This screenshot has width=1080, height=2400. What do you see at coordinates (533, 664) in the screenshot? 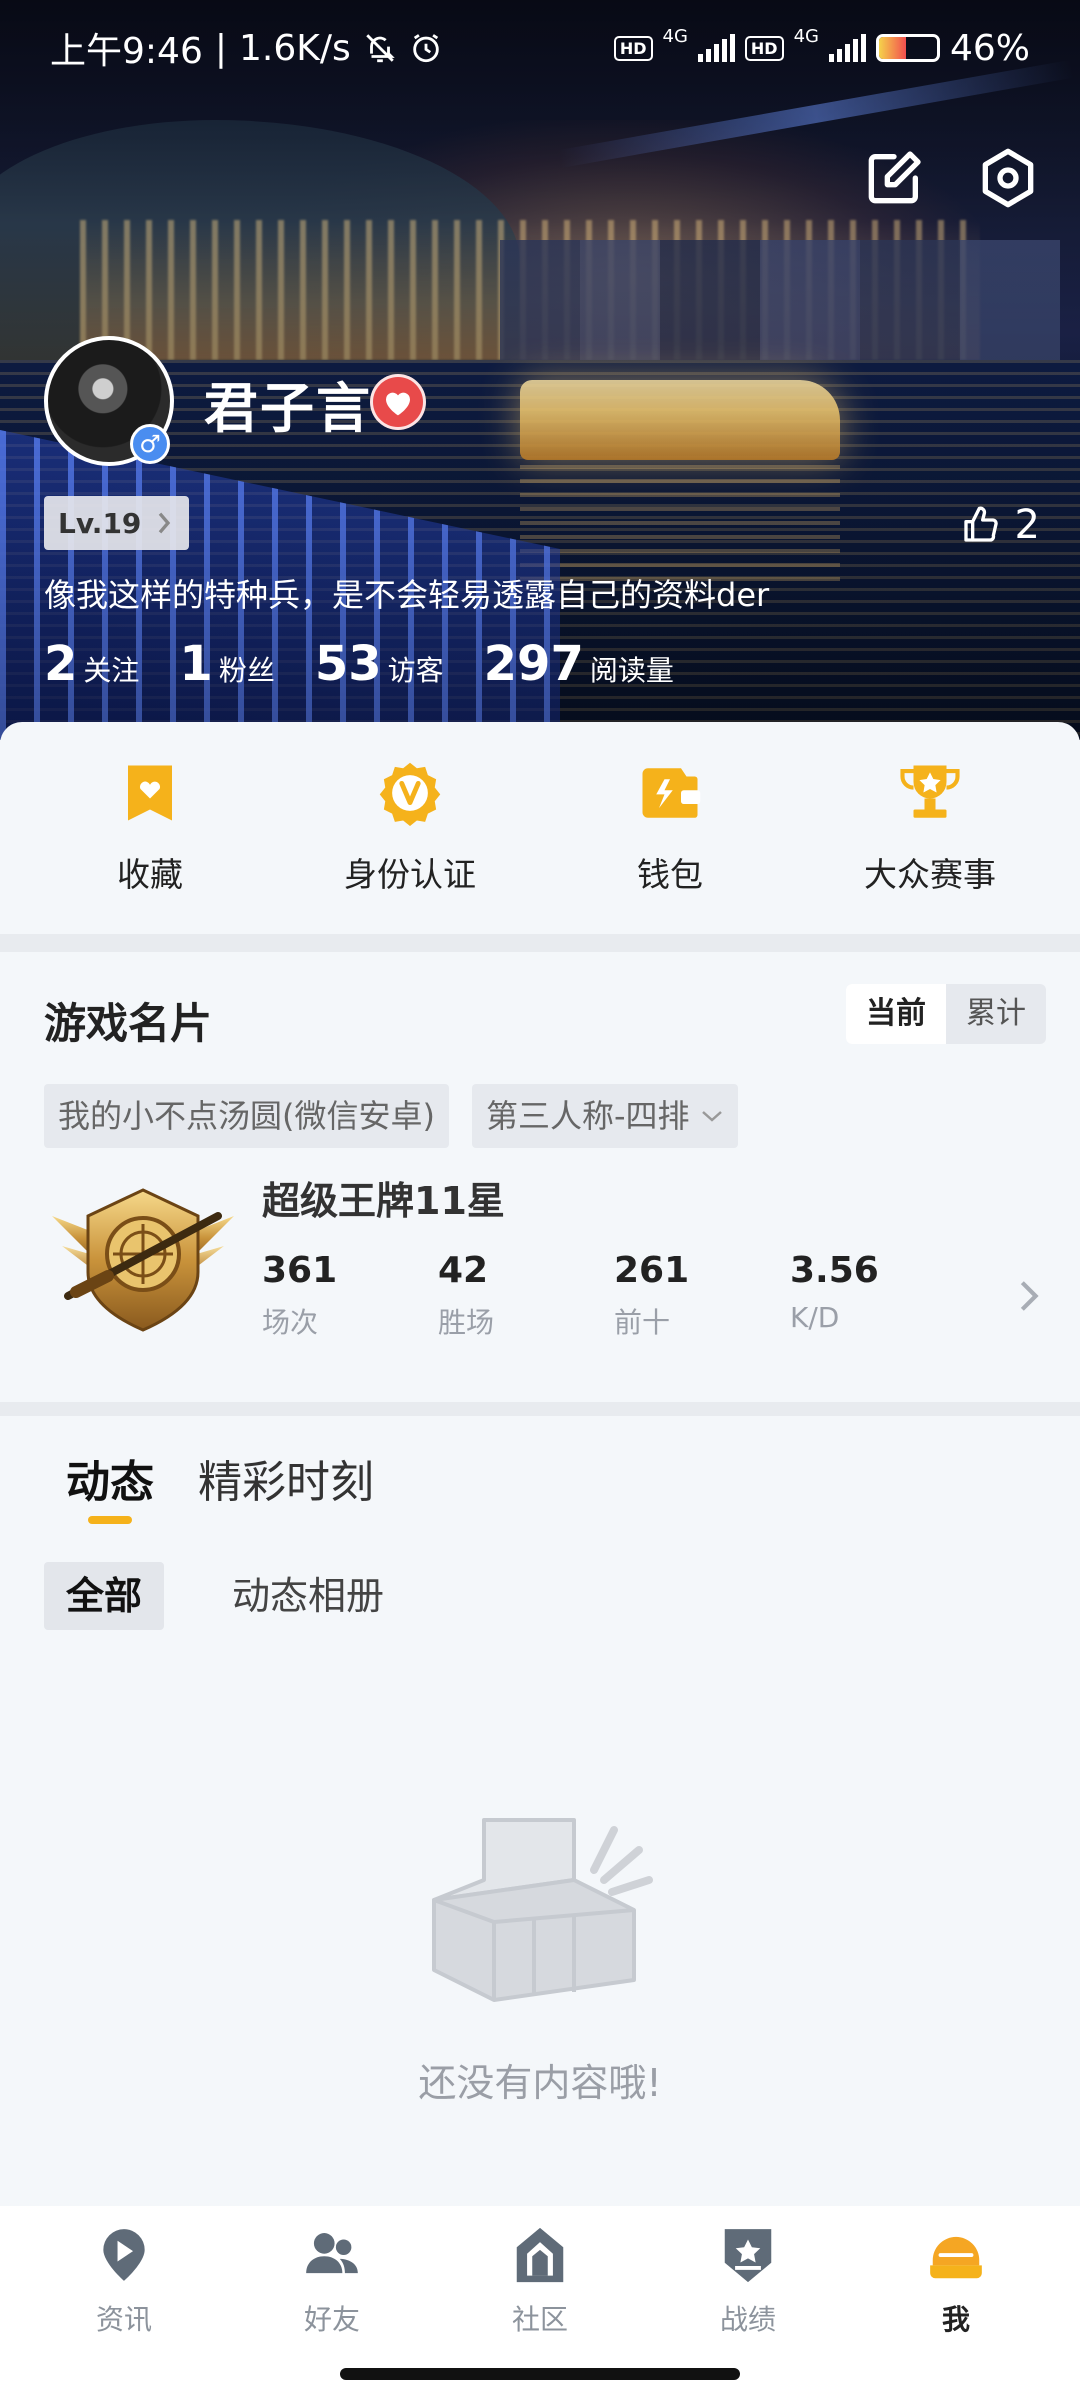
I see `stat-number: 297` at bounding box center [533, 664].